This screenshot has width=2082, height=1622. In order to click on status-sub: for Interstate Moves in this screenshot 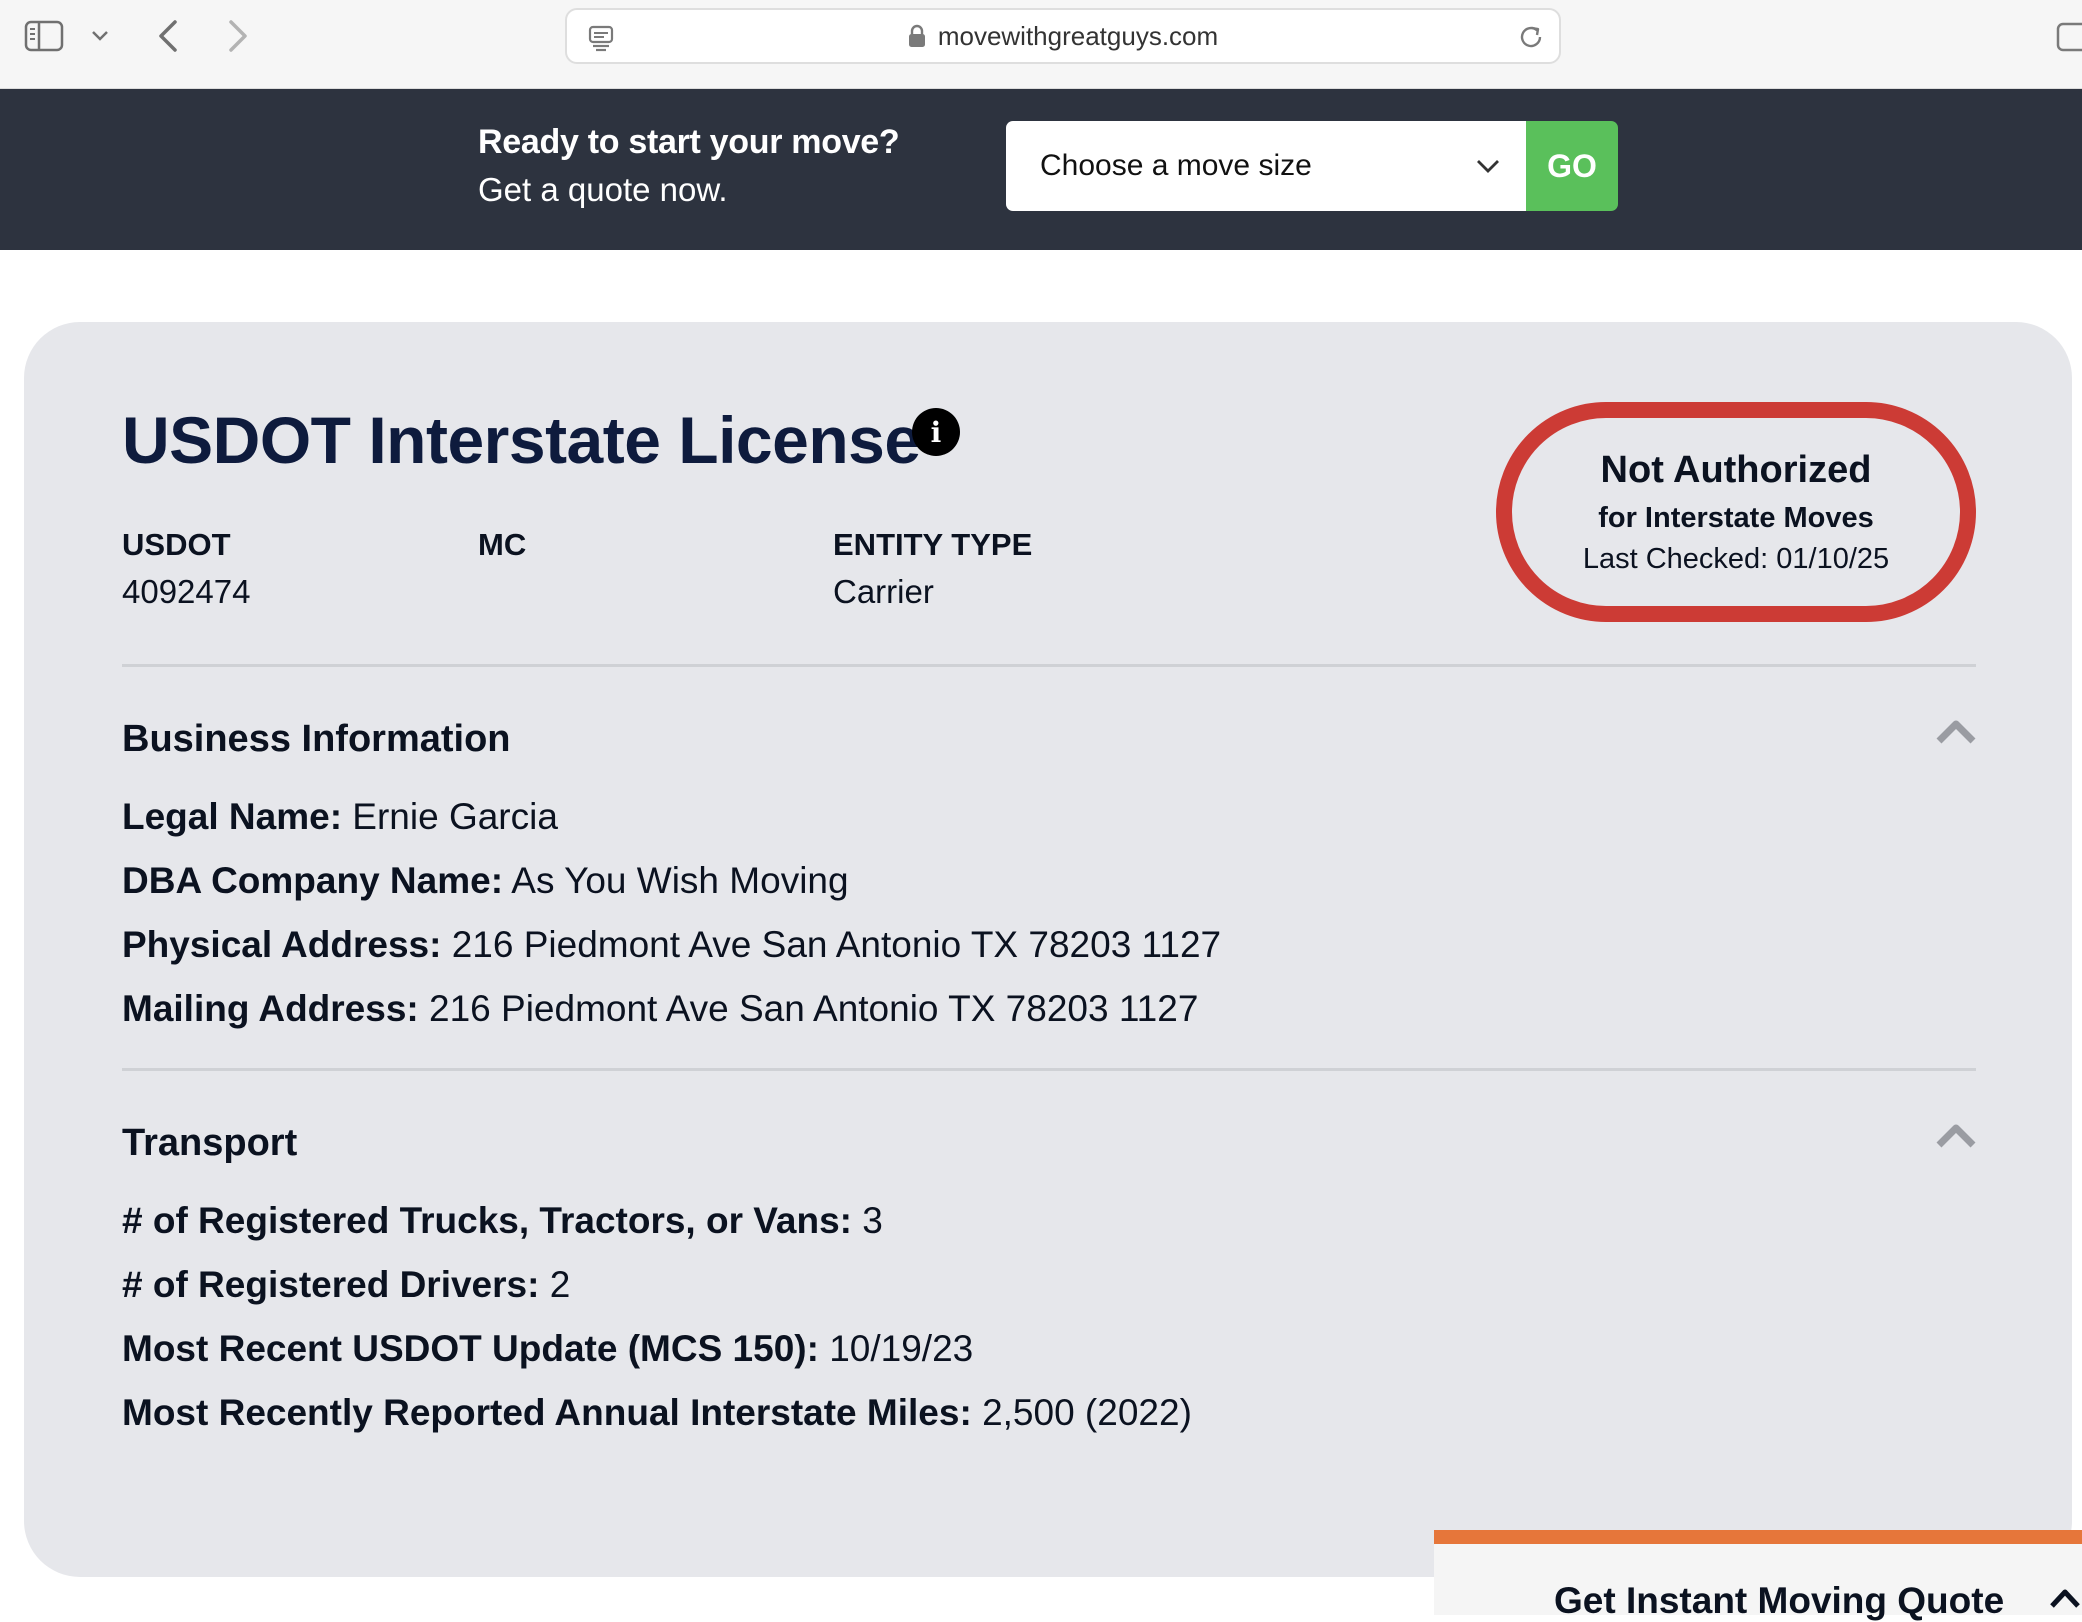, I will do `click(1736, 517)`.